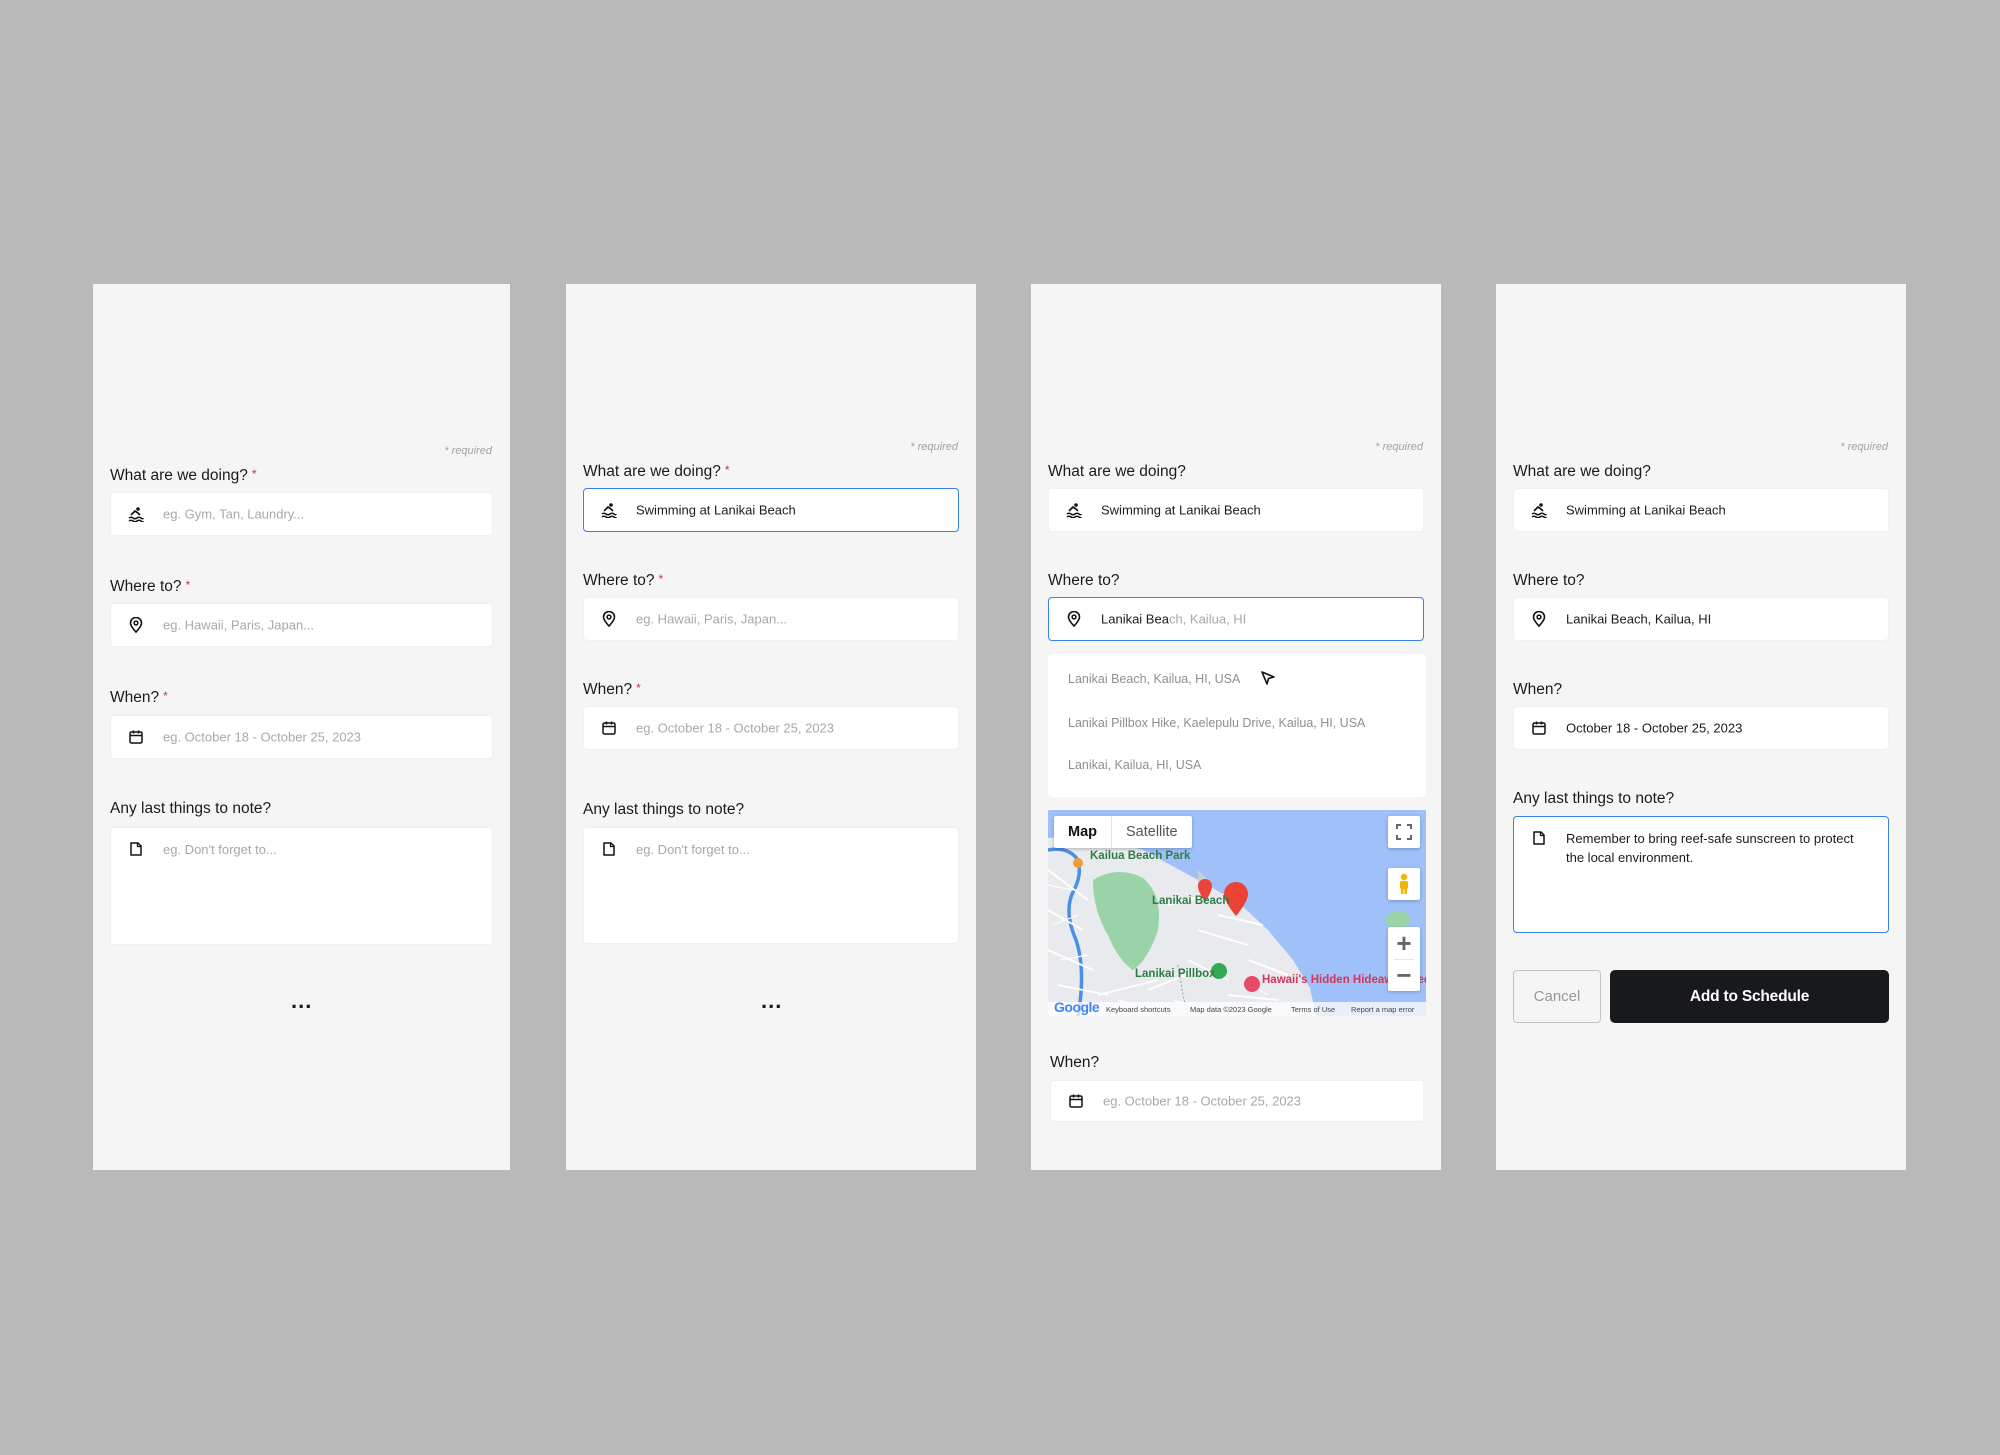  Describe the element at coordinates (1134, 765) in the screenshot. I see `suggestion-item: Lanikai, Kailua, HI, USA` at that location.